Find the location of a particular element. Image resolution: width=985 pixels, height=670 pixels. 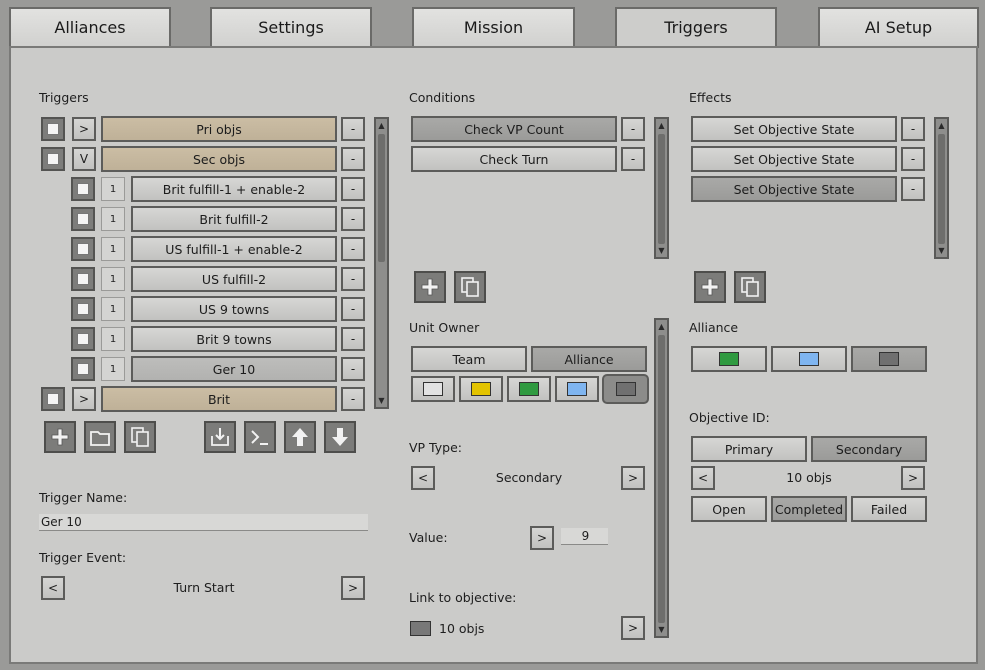

condition-item-check-turn: Check Turn is located at coordinates (514, 159).